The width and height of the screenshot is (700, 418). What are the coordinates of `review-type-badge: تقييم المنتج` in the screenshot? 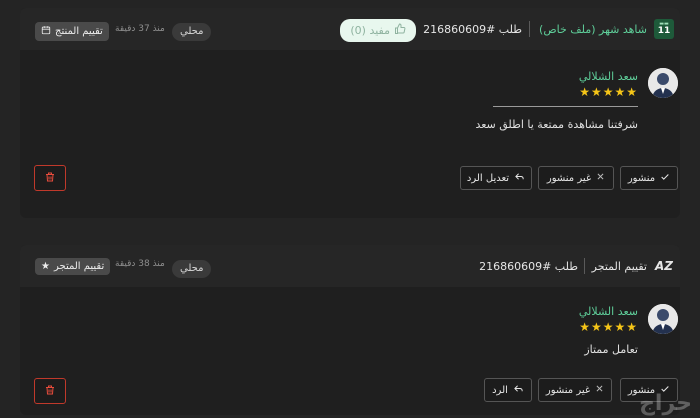 It's located at (72, 31).